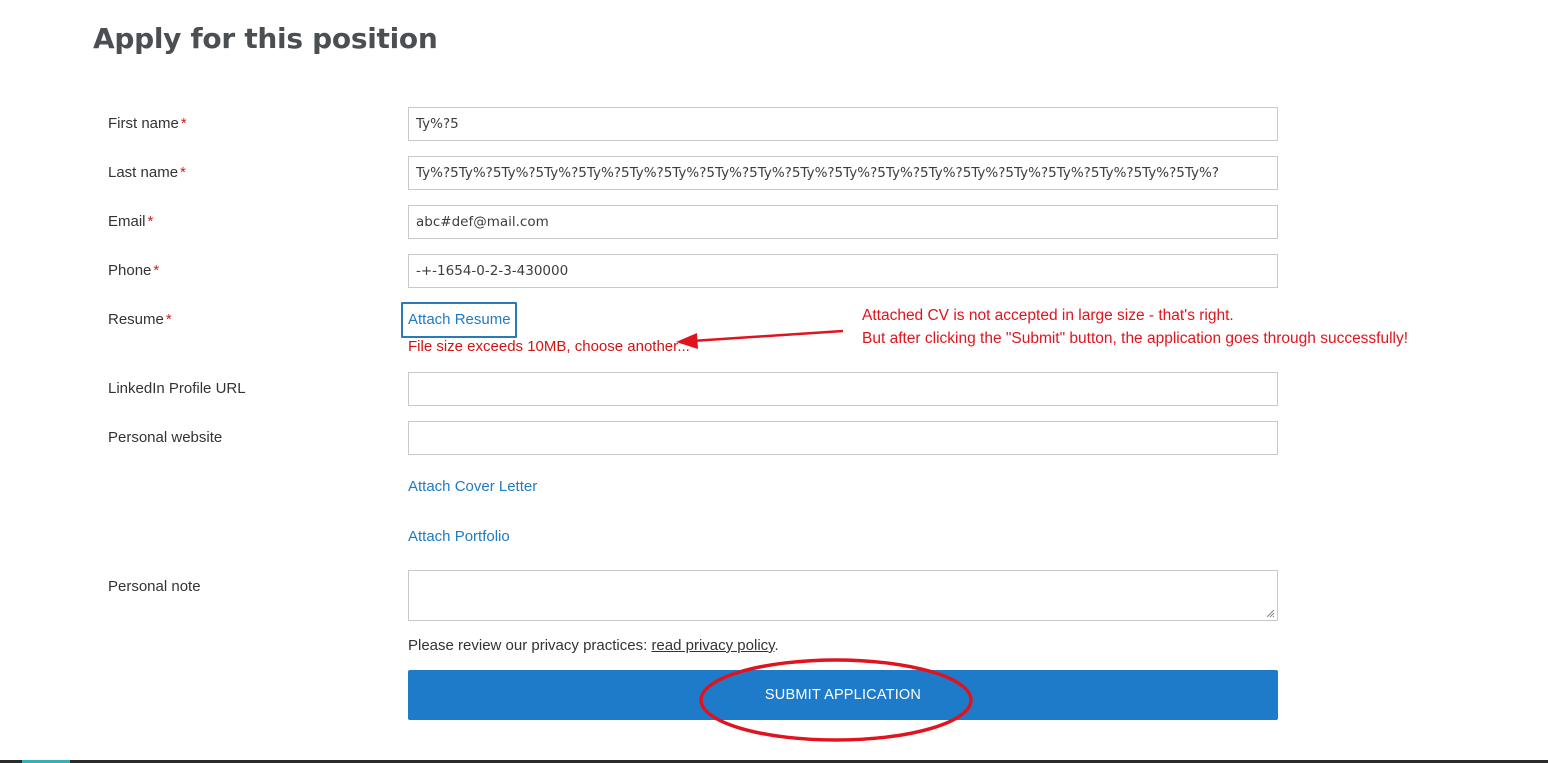 This screenshot has height=763, width=1548. What do you see at coordinates (843, 222) in the screenshot?
I see `email-input: abc#def@mail.com` at bounding box center [843, 222].